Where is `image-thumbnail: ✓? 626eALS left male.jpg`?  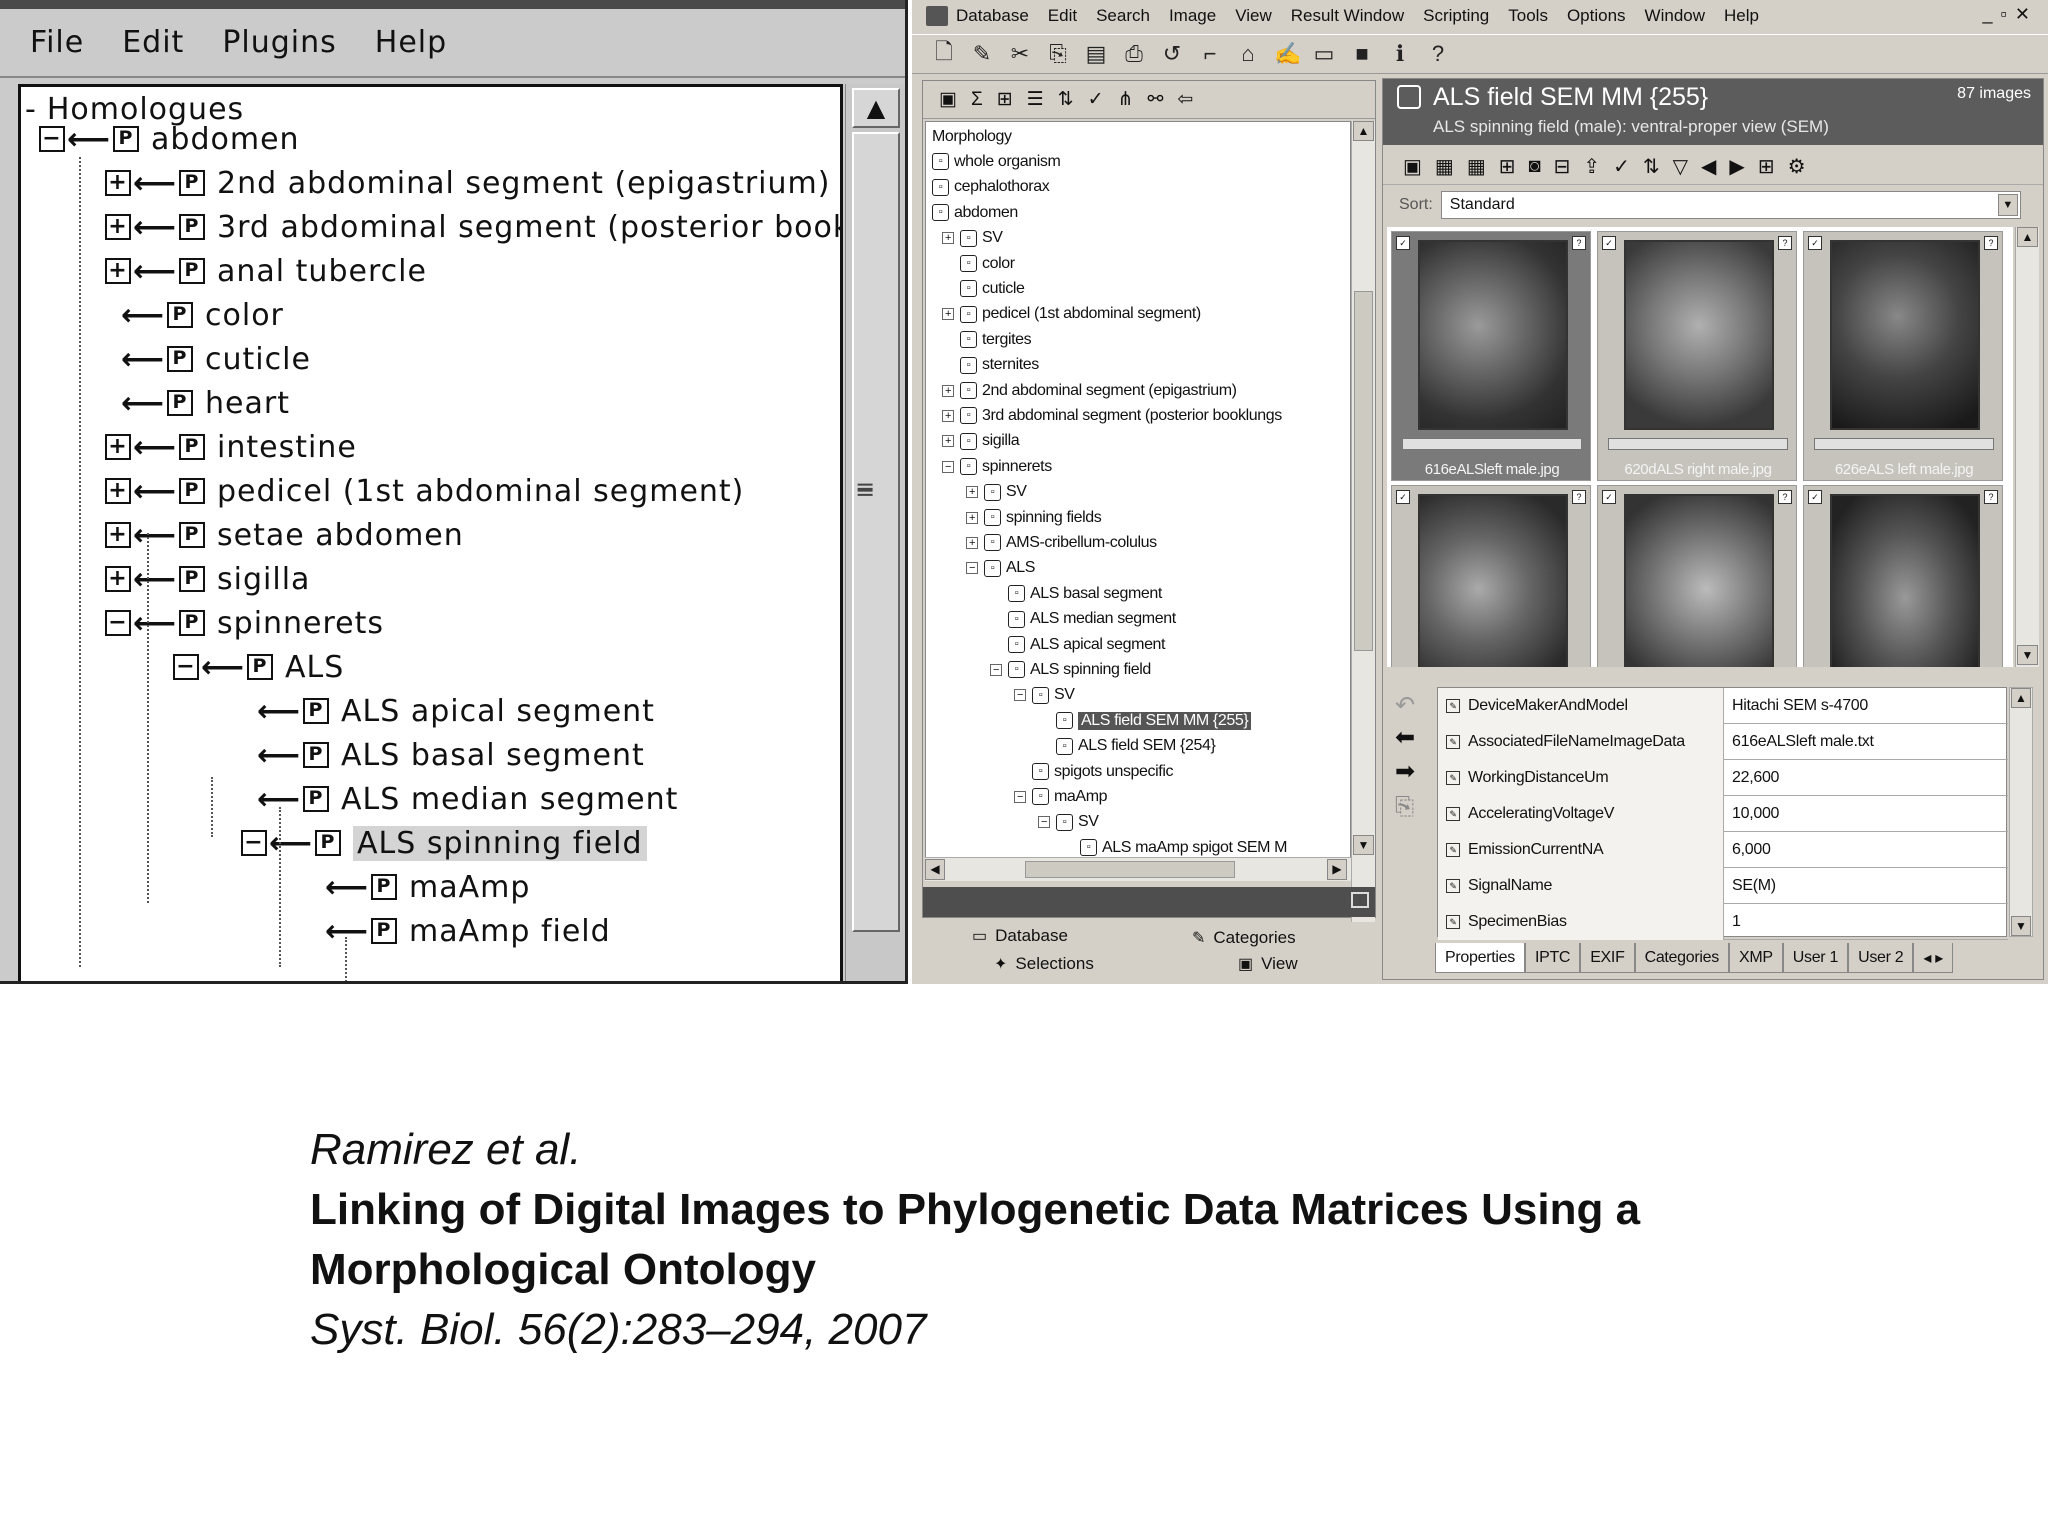 image-thumbnail: ✓? 626eALS left male.jpg is located at coordinates (1903, 356).